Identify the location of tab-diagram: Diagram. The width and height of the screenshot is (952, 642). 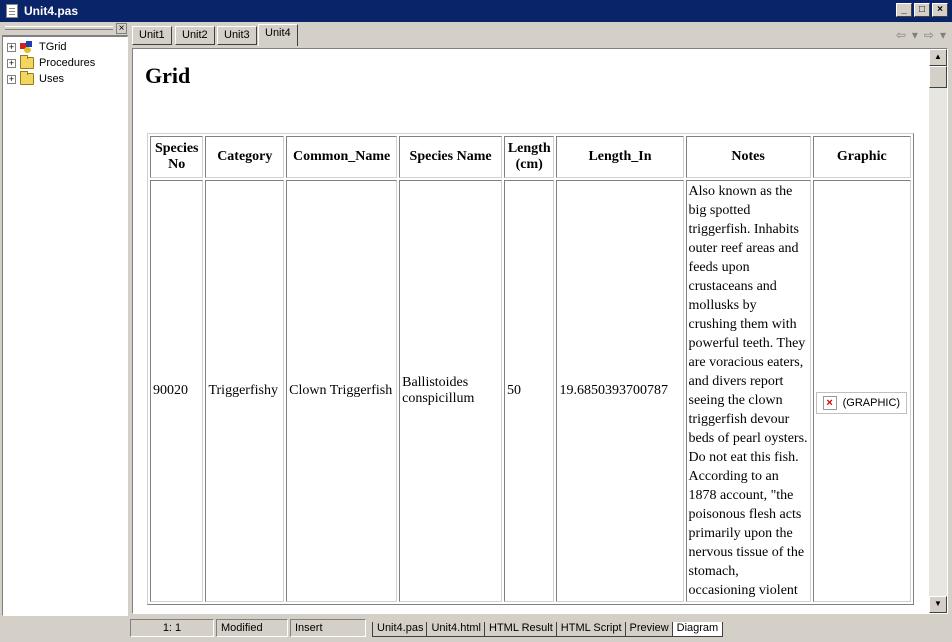
(697, 629).